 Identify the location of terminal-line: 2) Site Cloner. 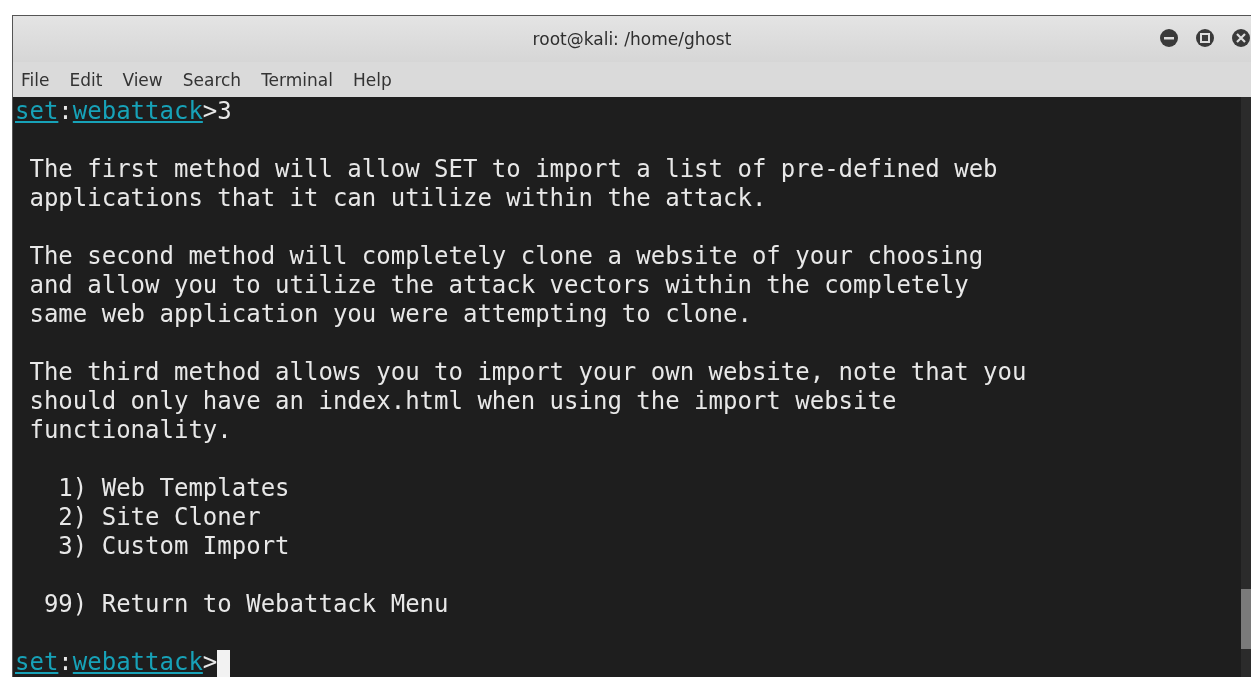
(159, 517).